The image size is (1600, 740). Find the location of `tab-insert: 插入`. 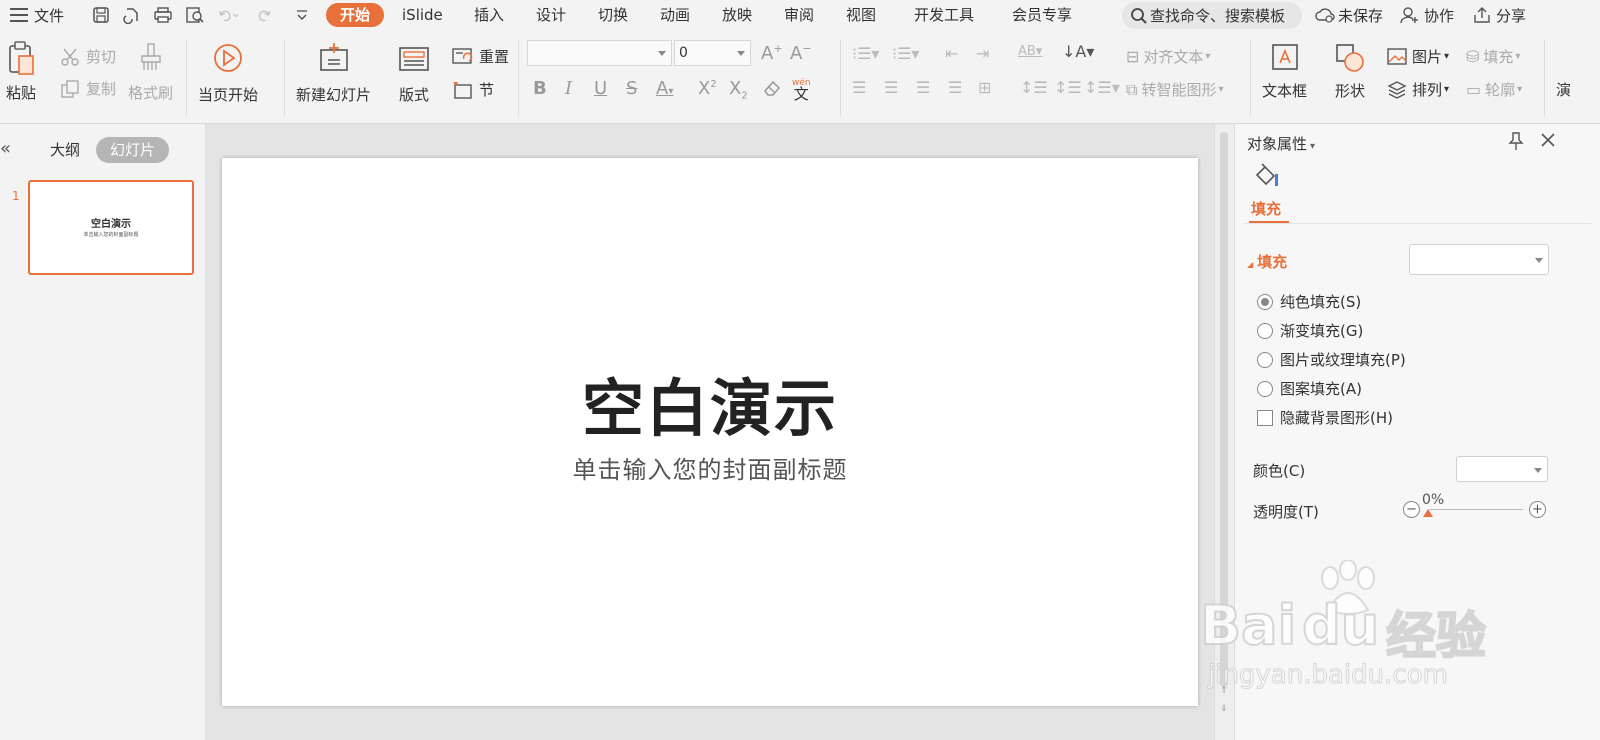

tab-insert: 插入 is located at coordinates (489, 15).